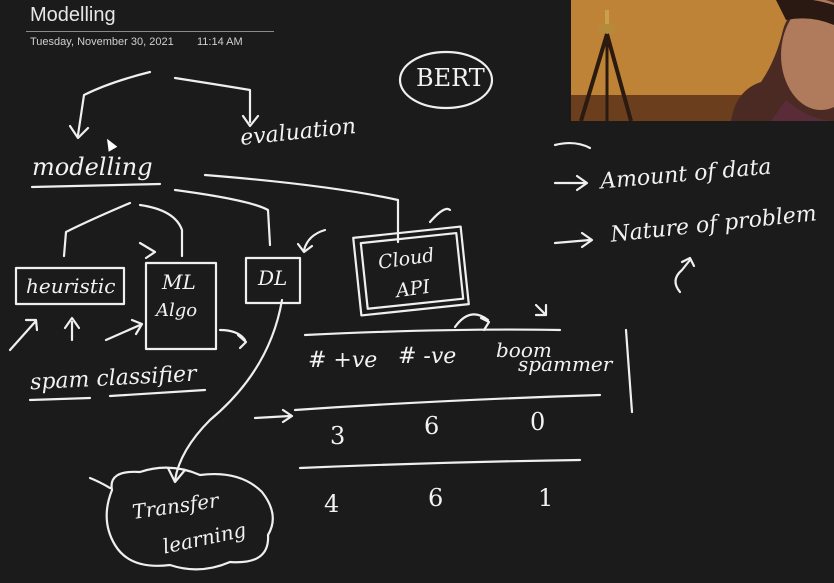 This screenshot has height=583, width=834. Describe the element at coordinates (96, 185) in the screenshot. I see `modelling-underline` at that location.